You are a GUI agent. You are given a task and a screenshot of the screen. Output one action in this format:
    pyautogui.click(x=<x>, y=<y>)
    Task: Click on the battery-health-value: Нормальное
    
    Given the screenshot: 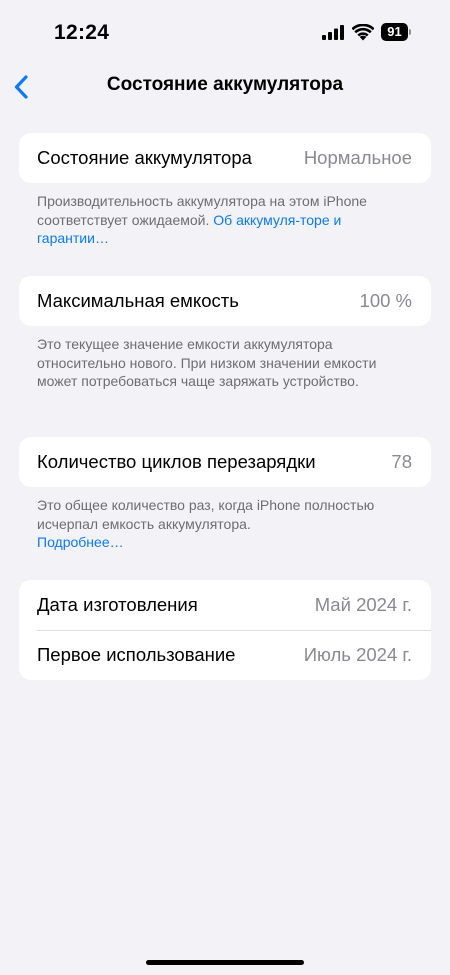 What is the action you would take?
    pyautogui.click(x=357, y=157)
    